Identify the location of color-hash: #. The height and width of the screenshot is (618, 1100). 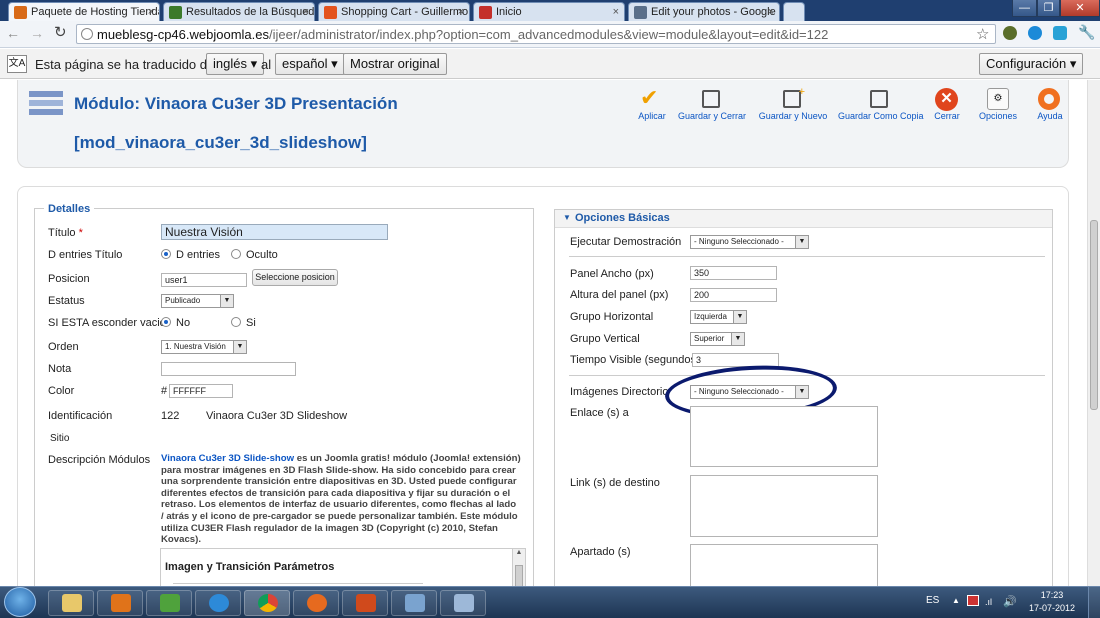
(164, 391).